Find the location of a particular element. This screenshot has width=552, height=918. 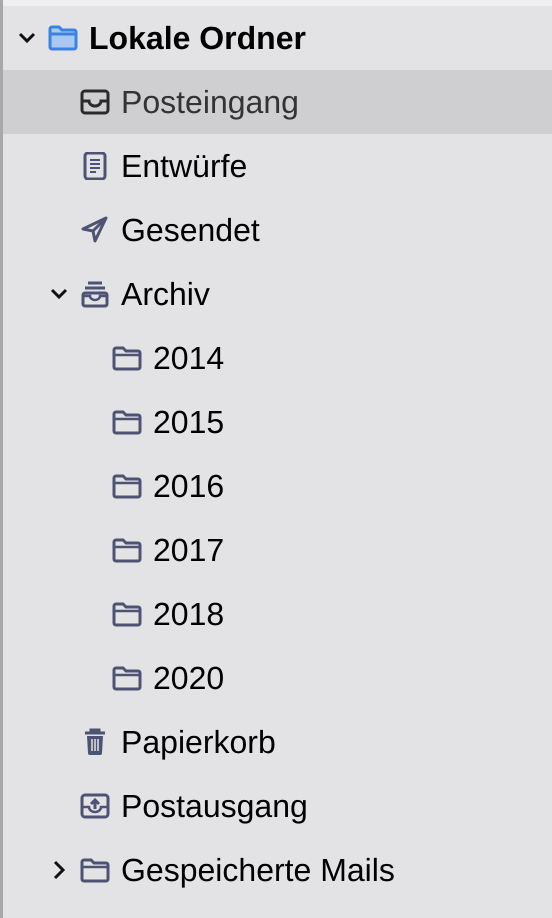

folder-item: 2014 is located at coordinates (277, 358).